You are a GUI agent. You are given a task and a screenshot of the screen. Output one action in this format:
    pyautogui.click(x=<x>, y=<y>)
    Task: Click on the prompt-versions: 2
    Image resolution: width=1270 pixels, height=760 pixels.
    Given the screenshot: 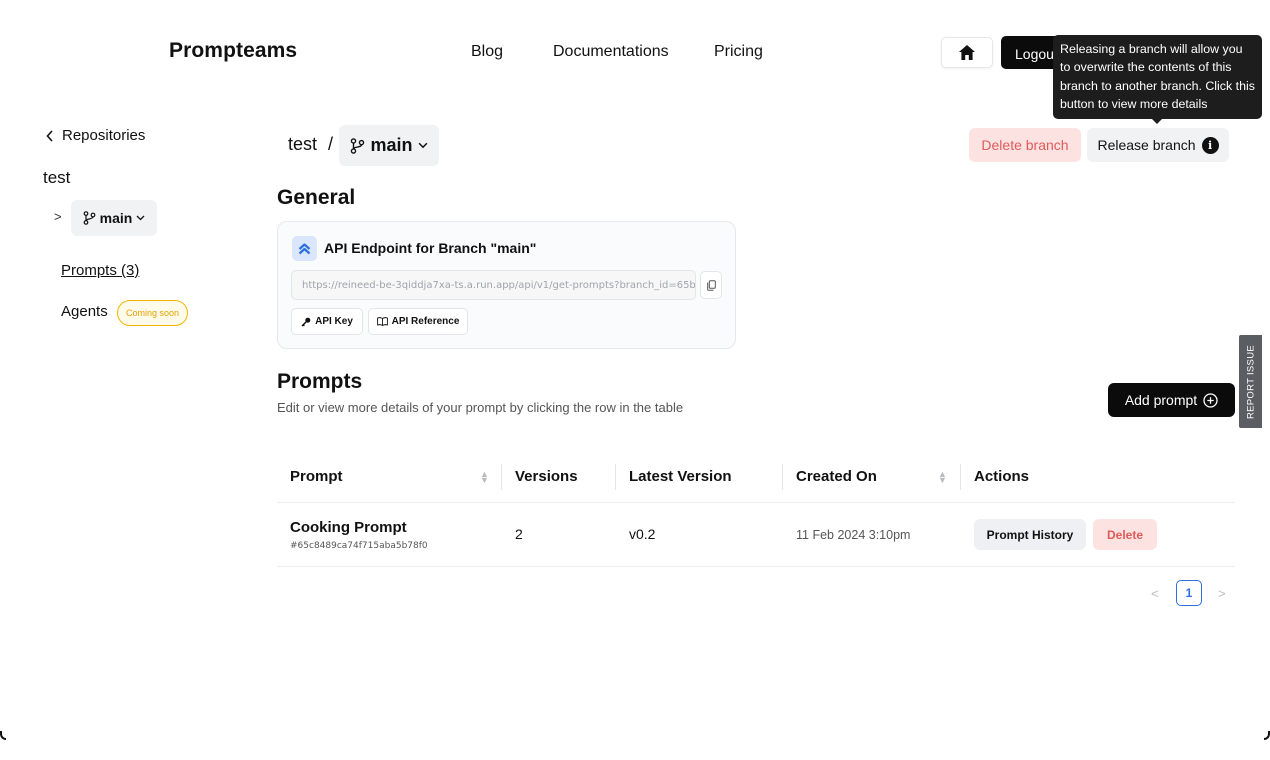 What is the action you would take?
    pyautogui.click(x=519, y=534)
    